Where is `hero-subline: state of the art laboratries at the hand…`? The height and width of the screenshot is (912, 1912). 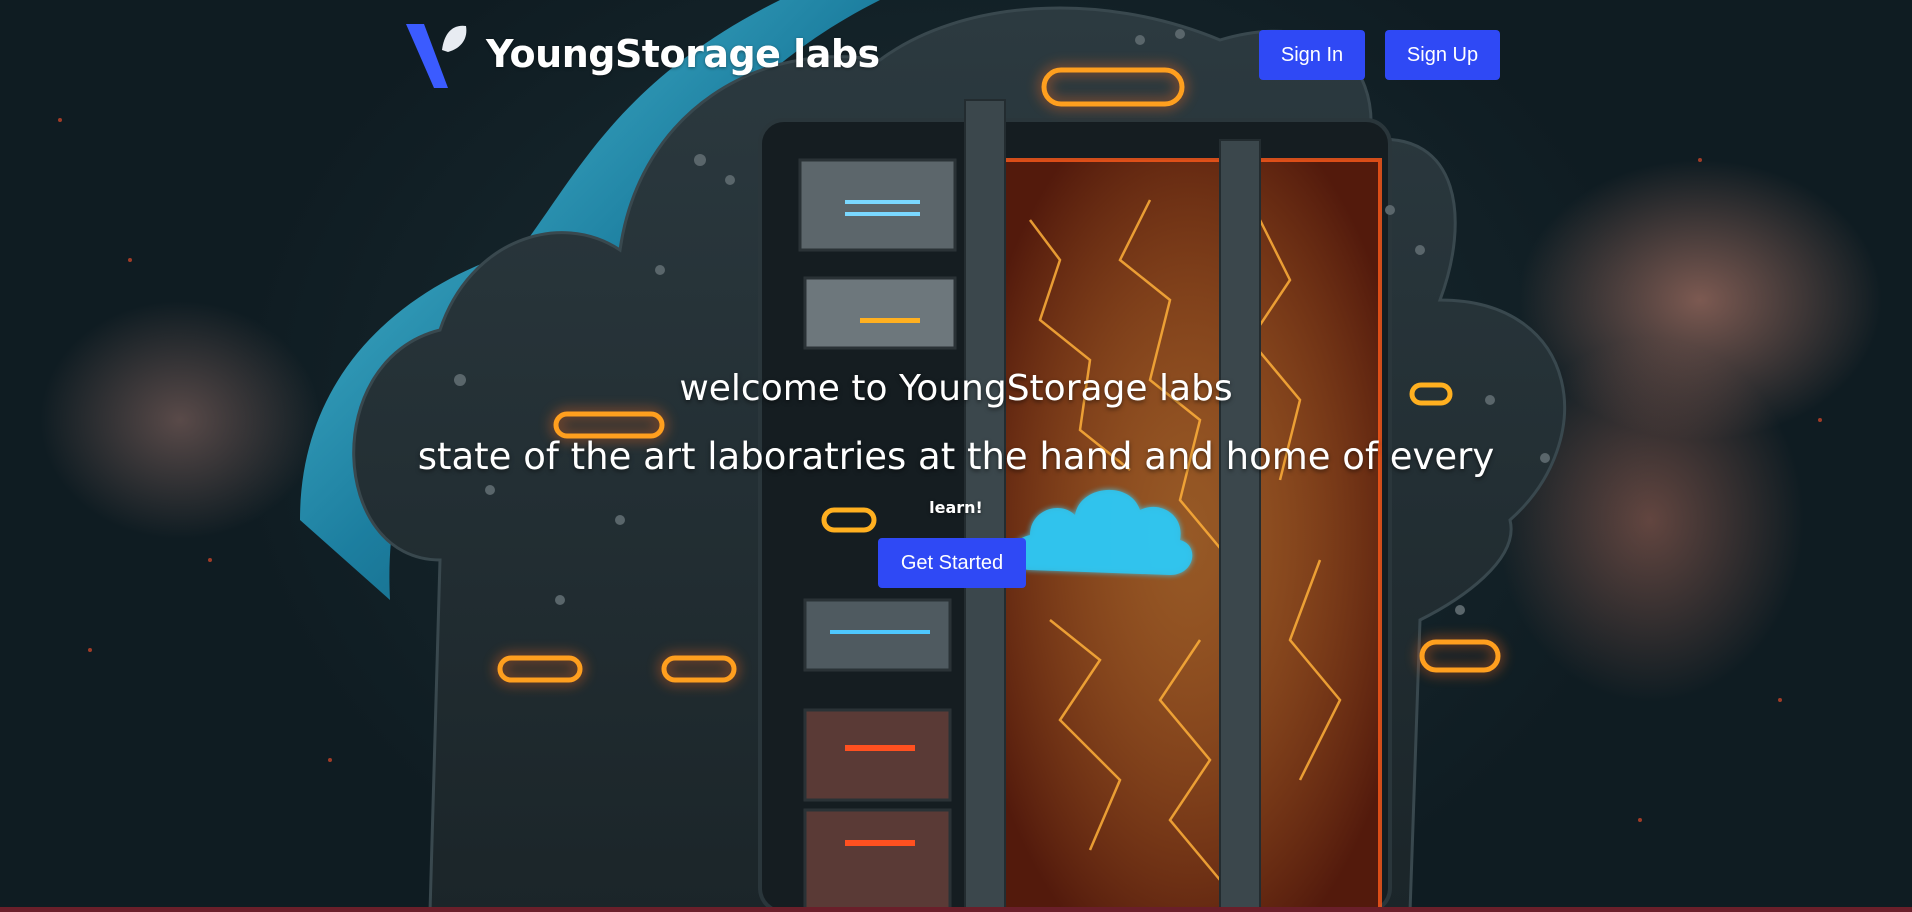 hero-subline: state of the art laboratries at the hand… is located at coordinates (956, 456).